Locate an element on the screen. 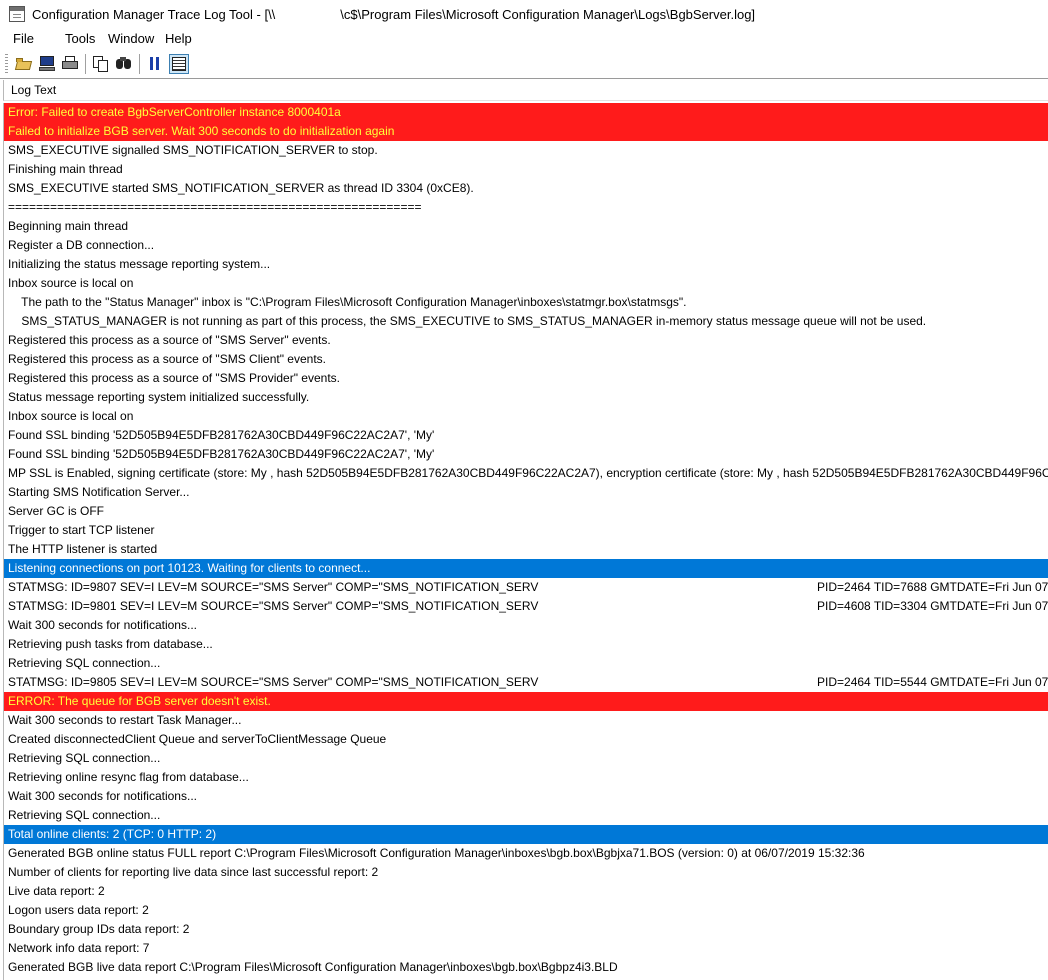  toolbar-grip is located at coordinates (6, 64).